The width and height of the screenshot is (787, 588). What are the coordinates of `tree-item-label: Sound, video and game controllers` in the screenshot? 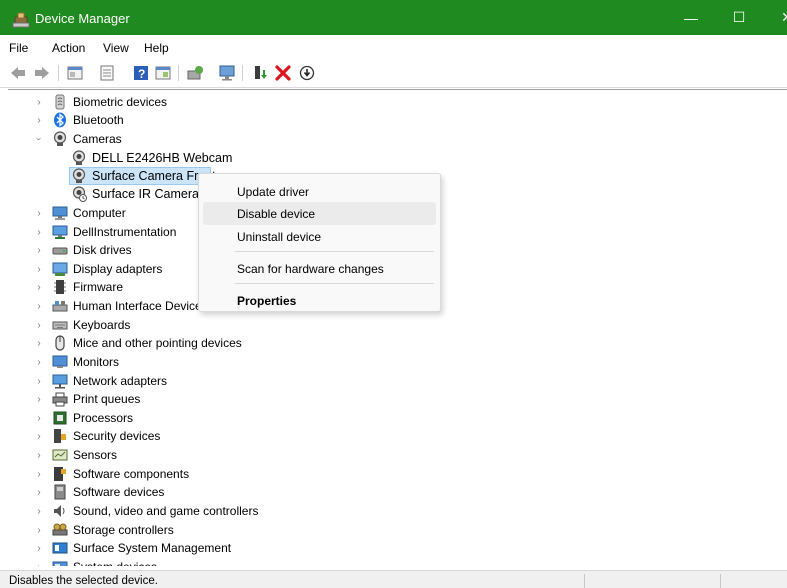 It's located at (166, 511).